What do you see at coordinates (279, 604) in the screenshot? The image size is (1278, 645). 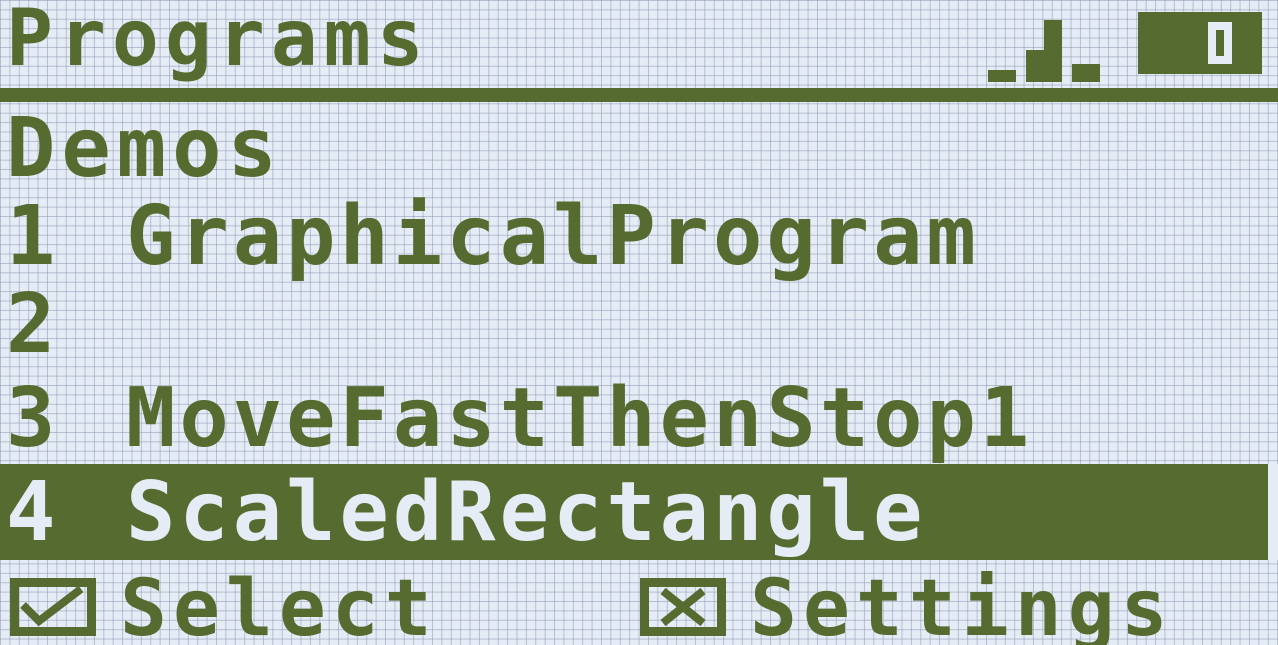 I see `select-label: Select` at bounding box center [279, 604].